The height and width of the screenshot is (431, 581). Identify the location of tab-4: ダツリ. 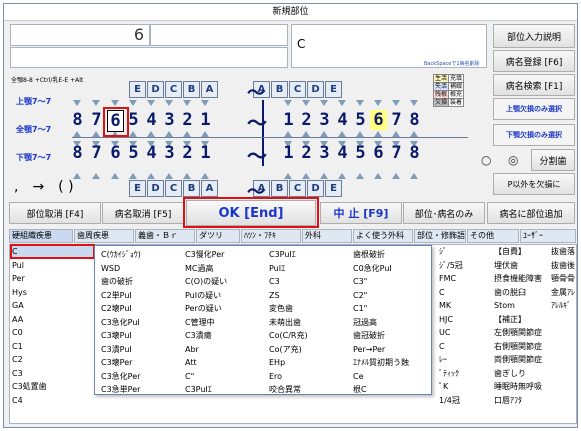
(218, 236).